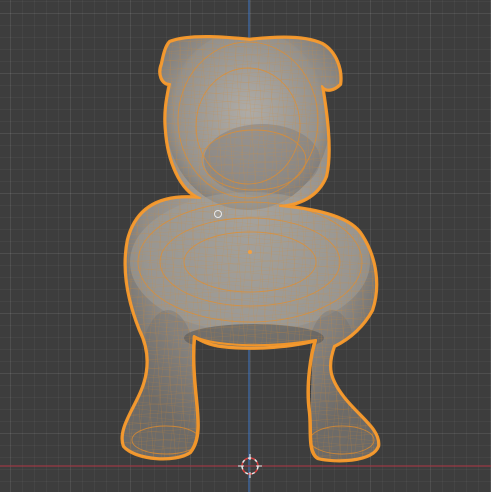  Describe the element at coordinates (255, 399) in the screenshot. I see `leg-gap` at that location.